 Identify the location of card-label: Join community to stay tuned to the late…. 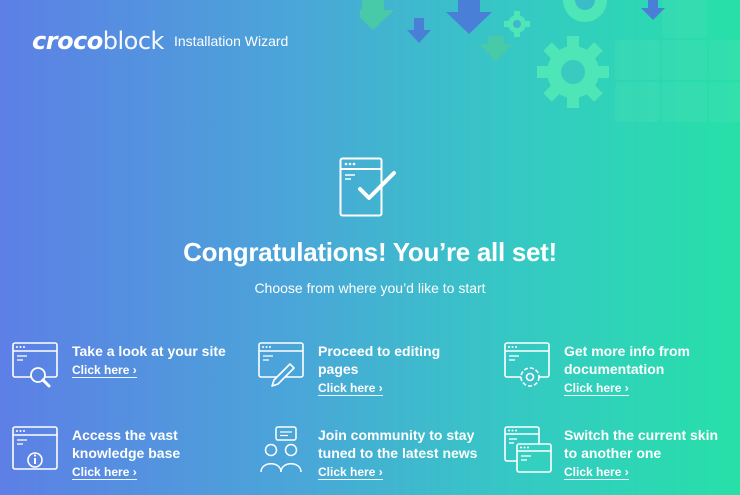
(398, 444).